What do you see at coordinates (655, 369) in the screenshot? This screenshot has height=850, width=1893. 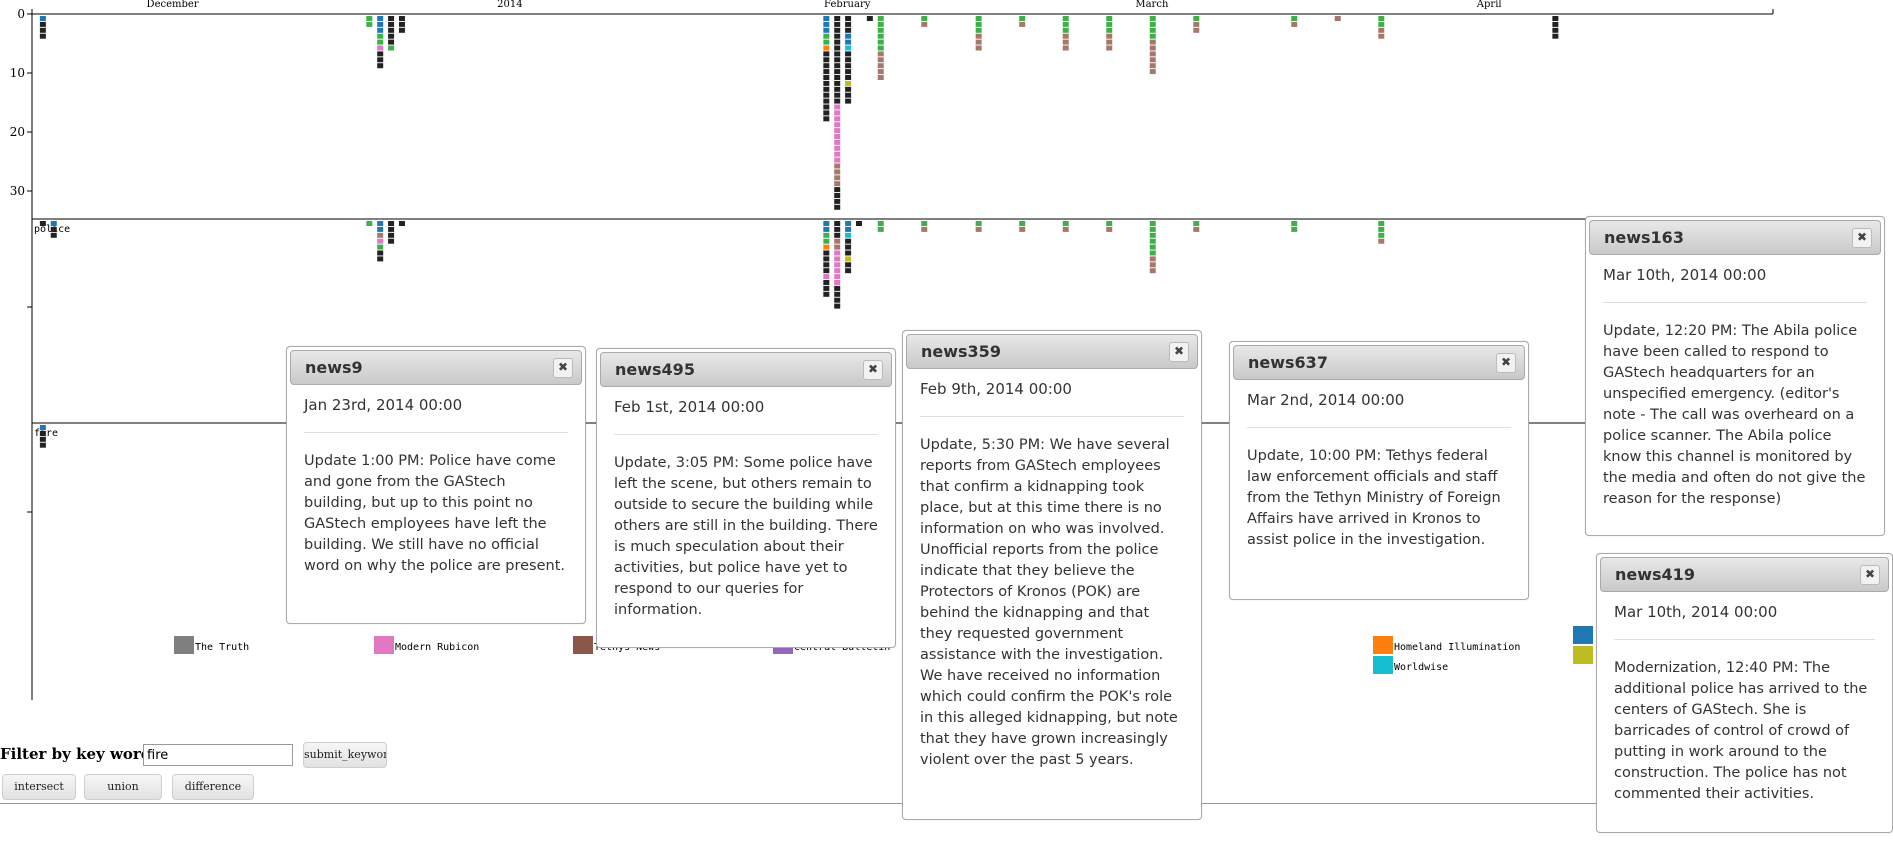 I see `dialog-title: news495` at bounding box center [655, 369].